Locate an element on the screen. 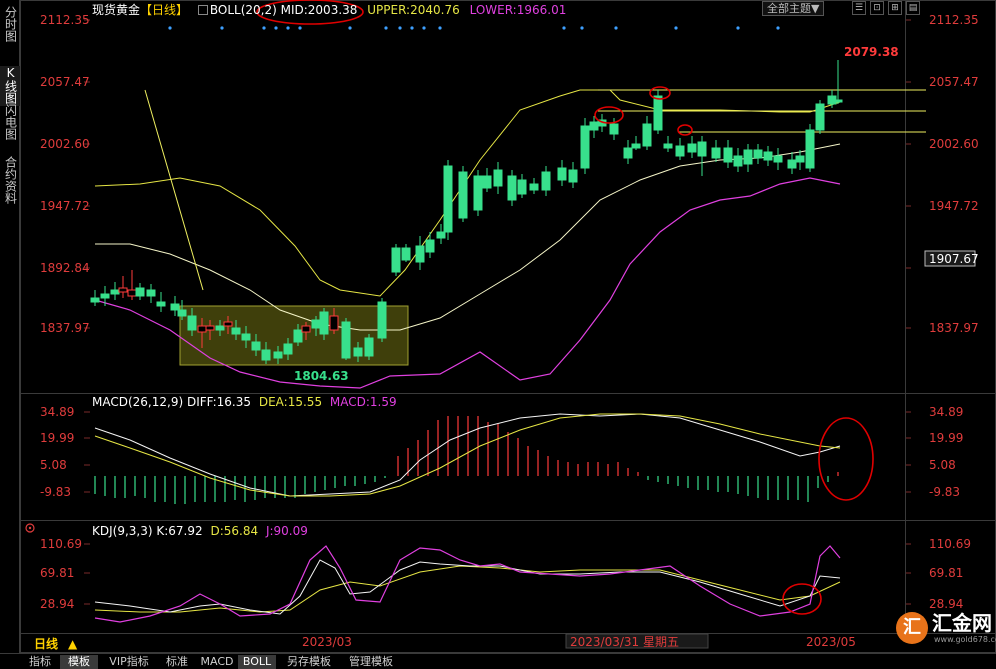 The height and width of the screenshot is (669, 996). watermark-logo: 汇 汇金网 www.gold678.com is located at coordinates (946, 630).